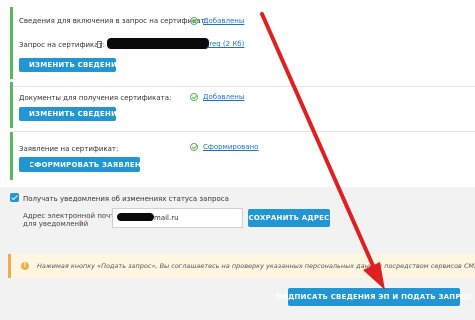 This screenshot has height=320, width=475. Describe the element at coordinates (158, 43) in the screenshot. I see `redacted-file-name` at that location.